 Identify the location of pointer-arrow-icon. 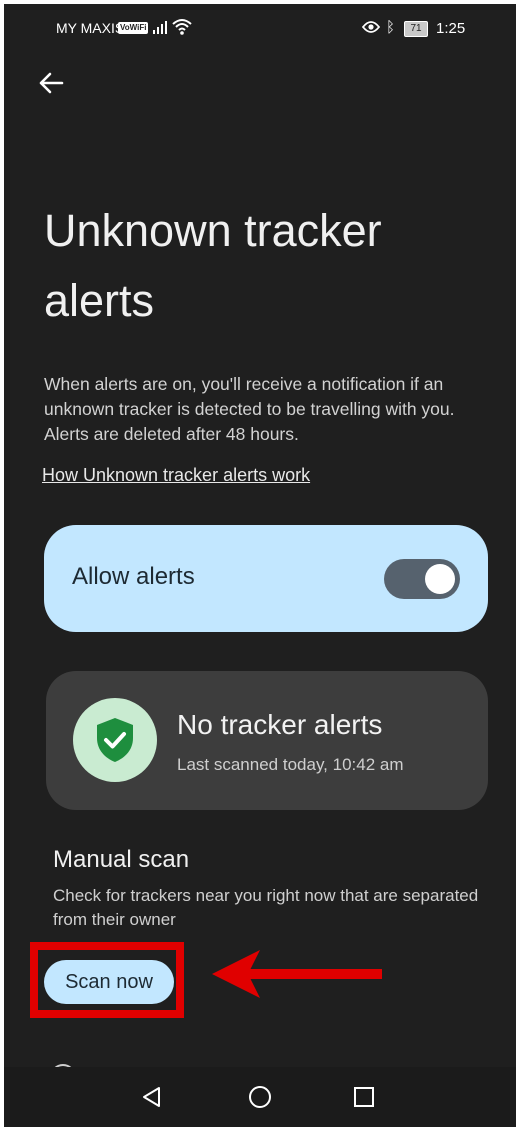
(297, 974).